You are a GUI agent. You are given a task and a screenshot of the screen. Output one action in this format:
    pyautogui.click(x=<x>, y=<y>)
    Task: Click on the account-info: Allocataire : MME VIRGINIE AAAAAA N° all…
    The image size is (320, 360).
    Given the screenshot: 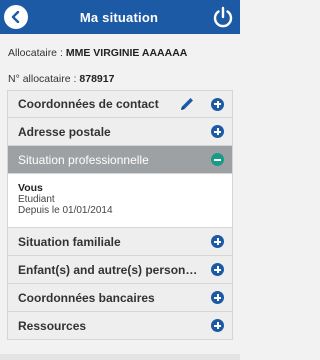 What is the action you would take?
    pyautogui.click(x=120, y=63)
    